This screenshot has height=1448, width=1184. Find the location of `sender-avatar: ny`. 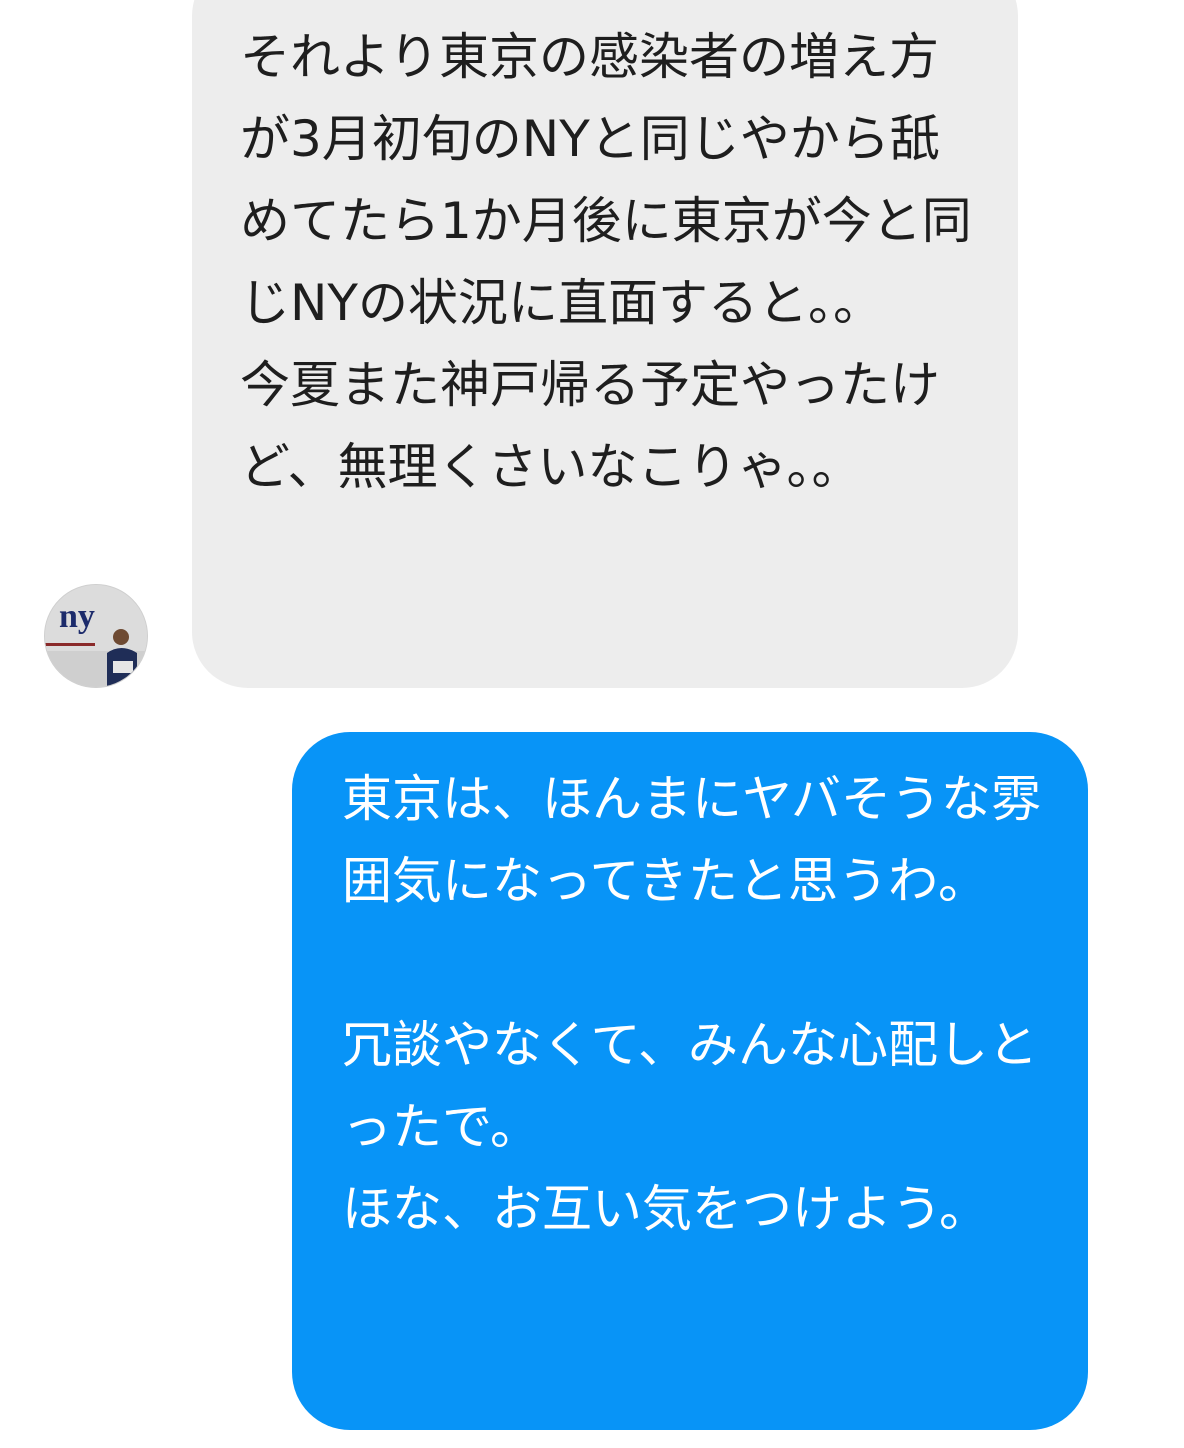

sender-avatar: ny is located at coordinates (96, 636).